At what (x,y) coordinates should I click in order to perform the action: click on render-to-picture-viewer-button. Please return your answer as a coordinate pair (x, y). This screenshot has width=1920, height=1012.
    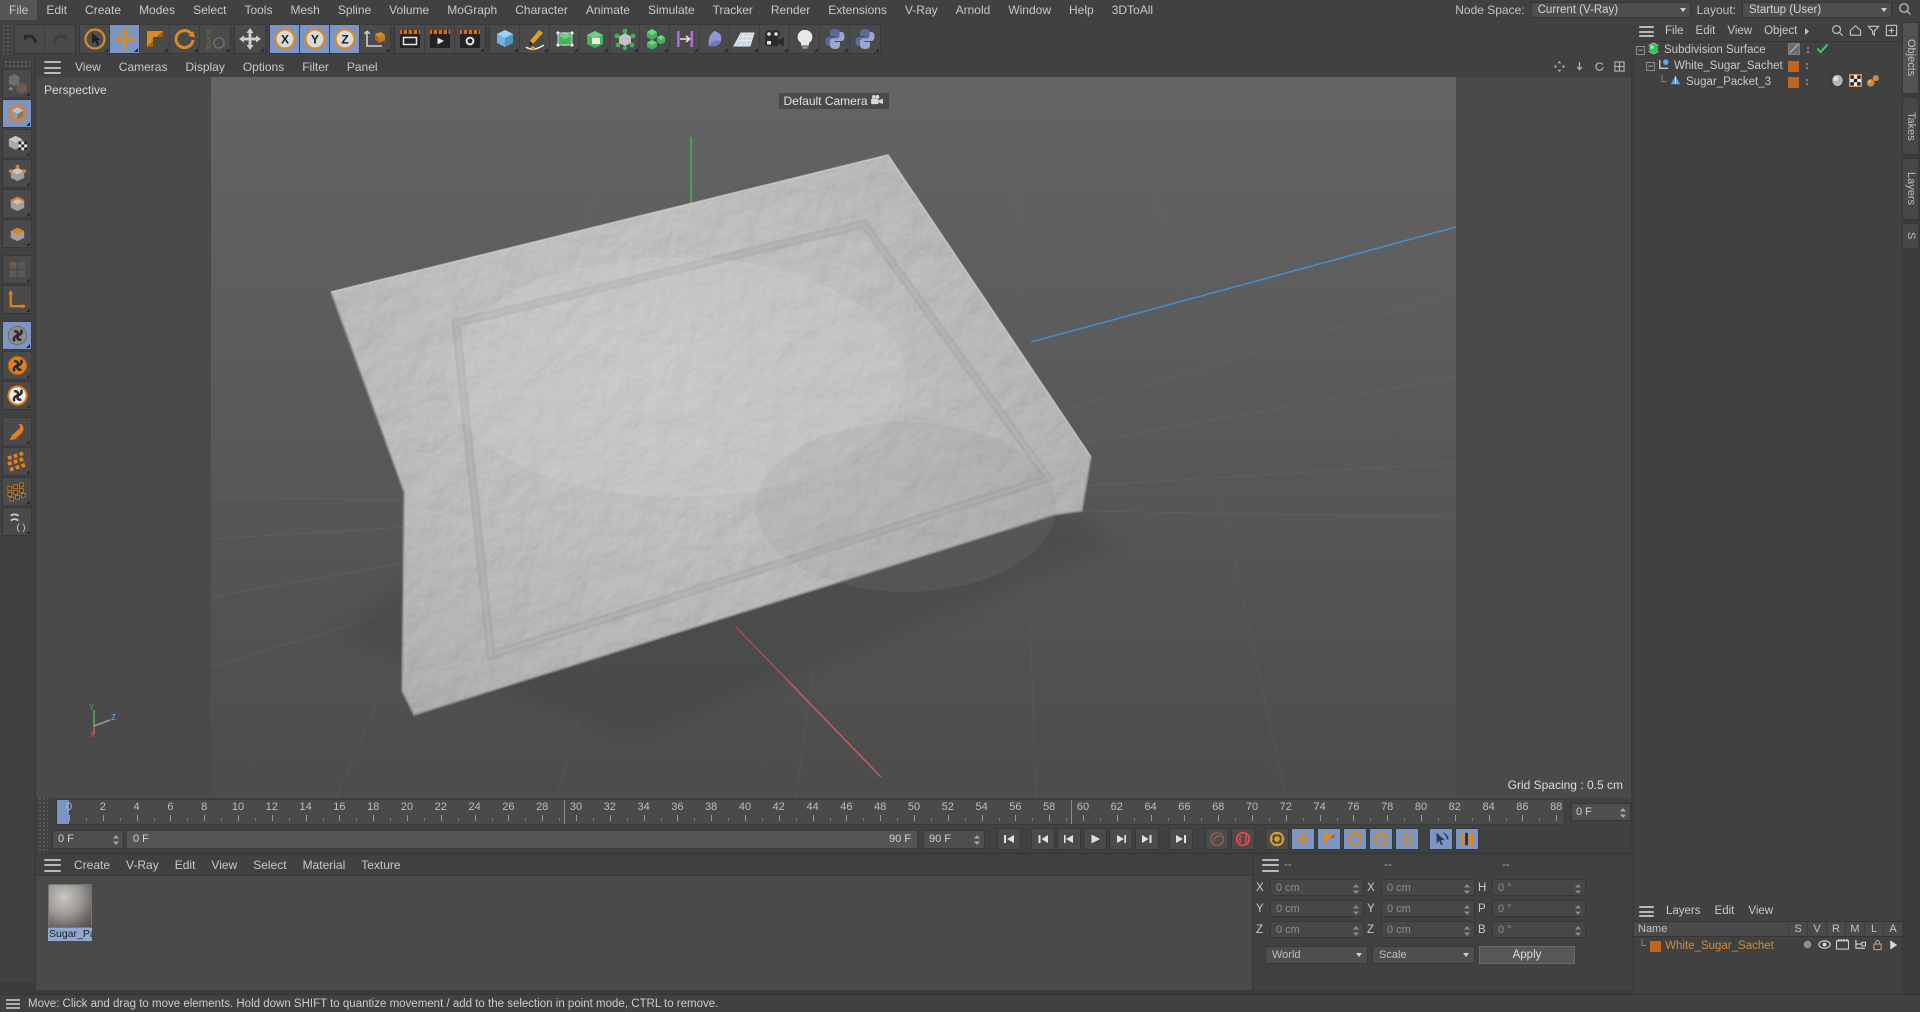
    Looking at the image, I should click on (440, 39).